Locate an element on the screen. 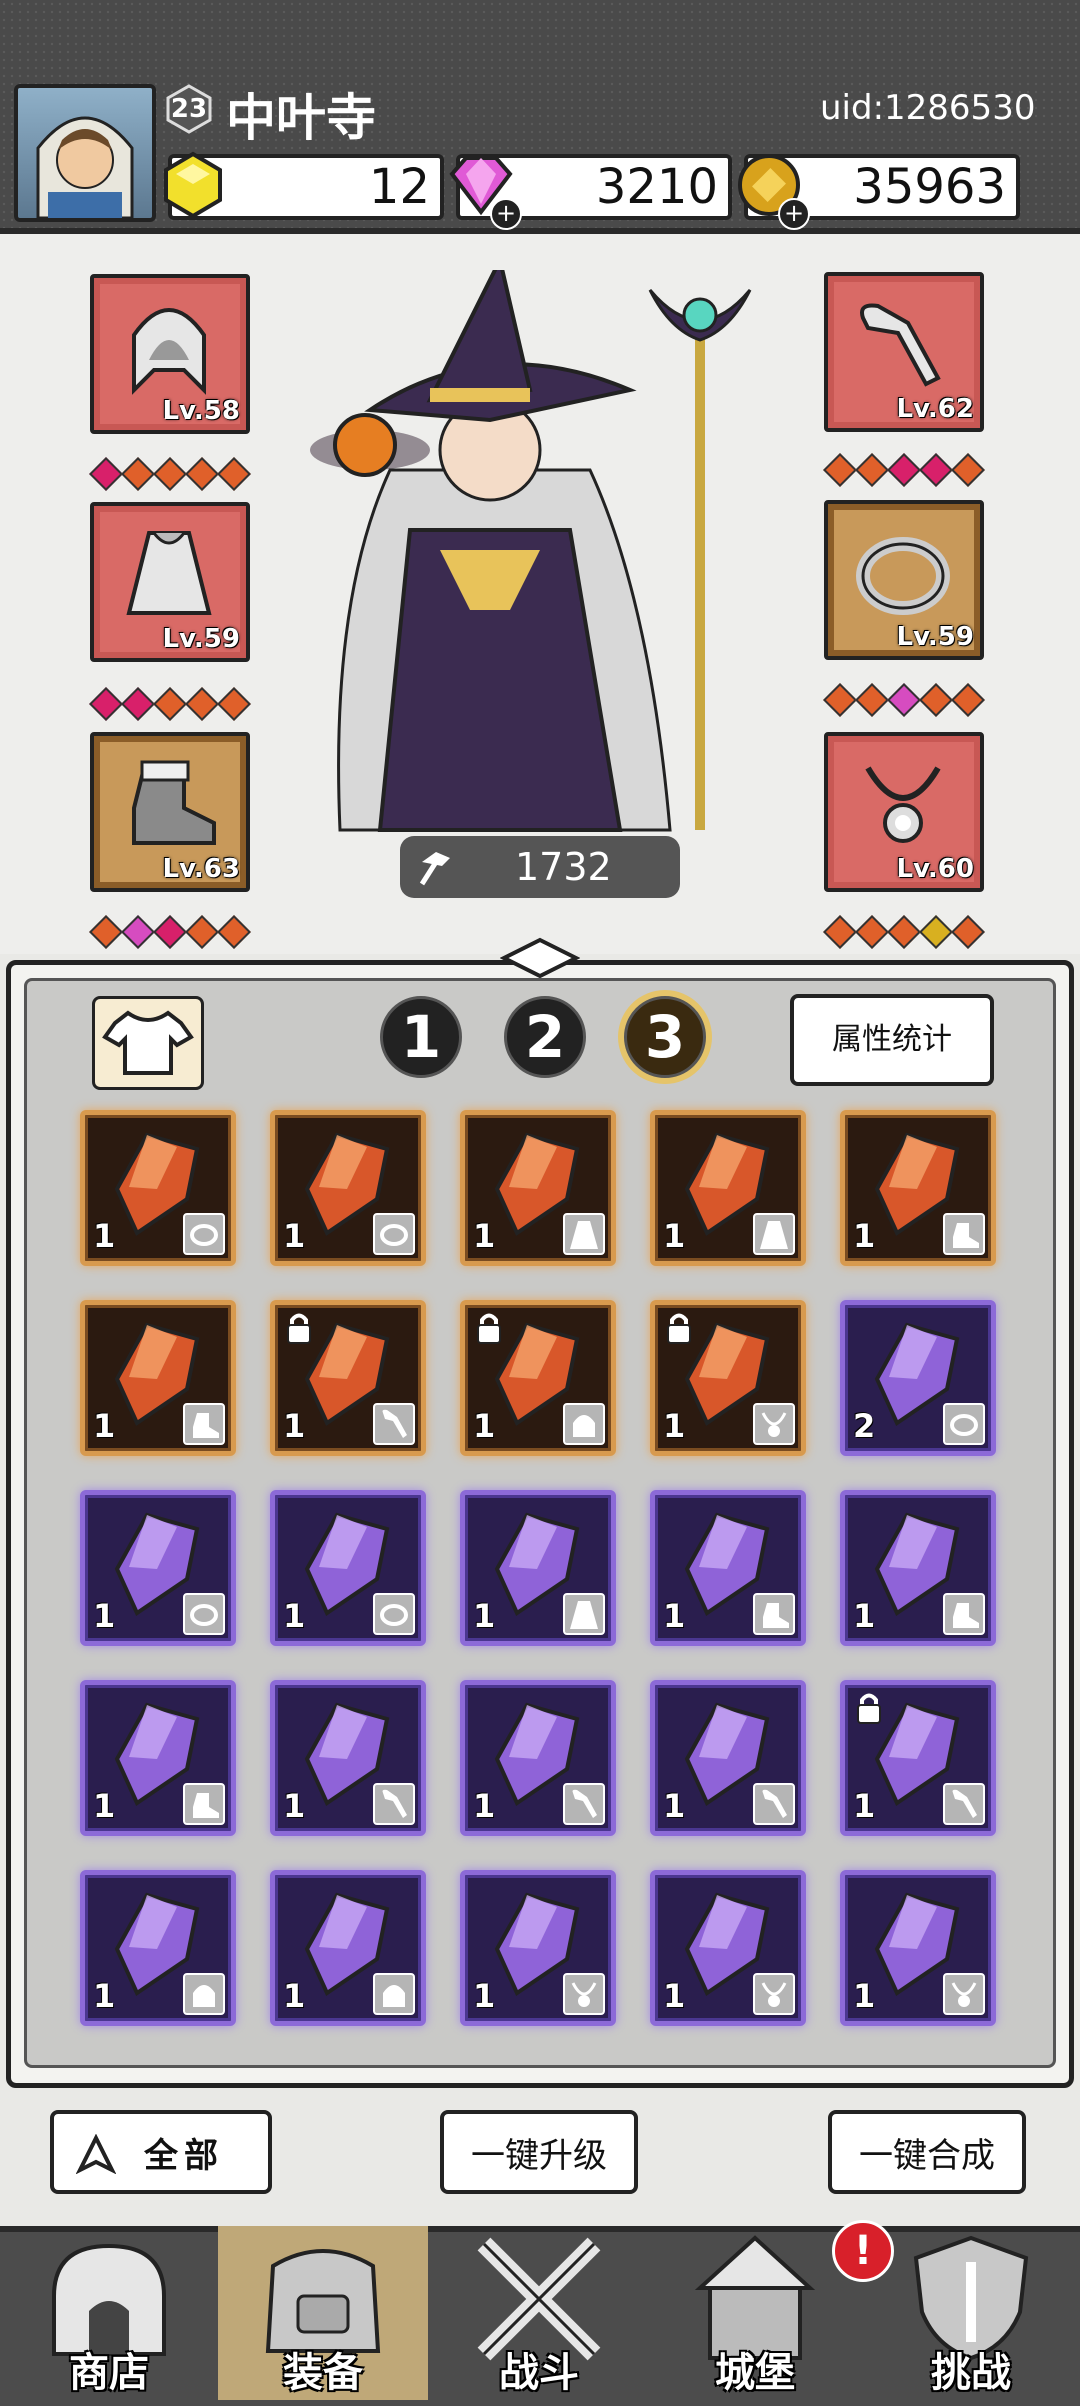 This screenshot has width=1080, height=2406. nav-shop: 商店 is located at coordinates (109, 2313).